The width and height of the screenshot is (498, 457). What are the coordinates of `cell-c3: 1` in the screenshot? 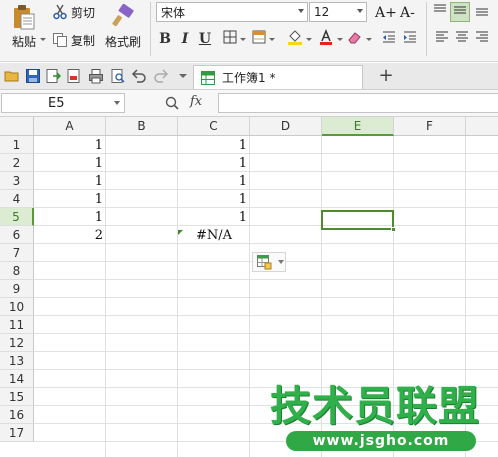 It's located at (214, 181).